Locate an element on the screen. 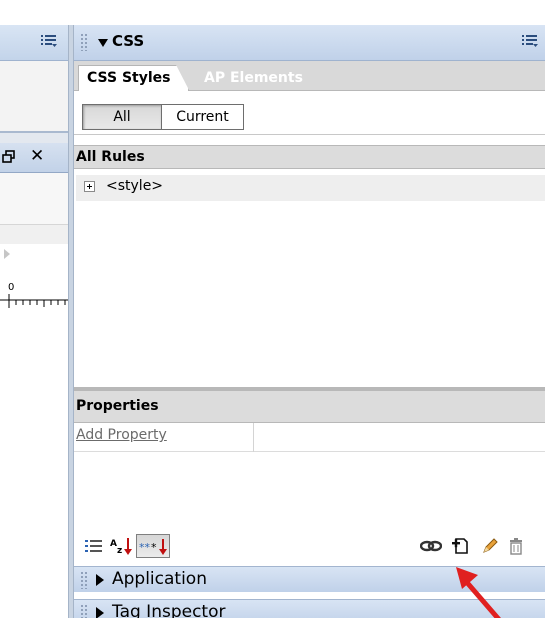 Image resolution: width=545 pixels, height=618 pixels. rule-label: <style> is located at coordinates (135, 186).